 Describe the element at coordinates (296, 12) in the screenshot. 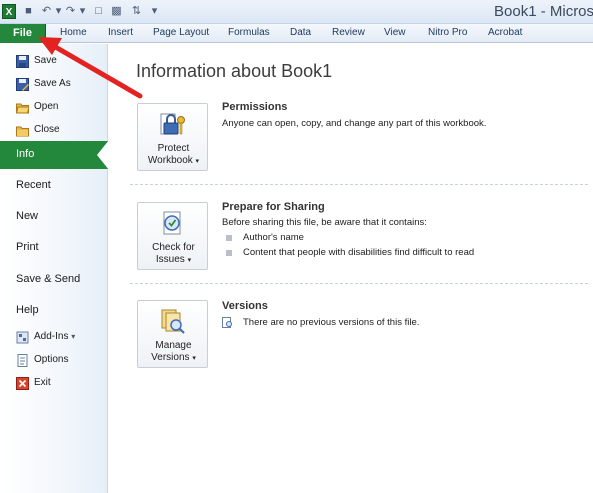

I see `title-bar: X ■ ↶ ▾ ↷ ▾ □ ▩ ⇅ ▾ Book1 - Microsoft` at that location.